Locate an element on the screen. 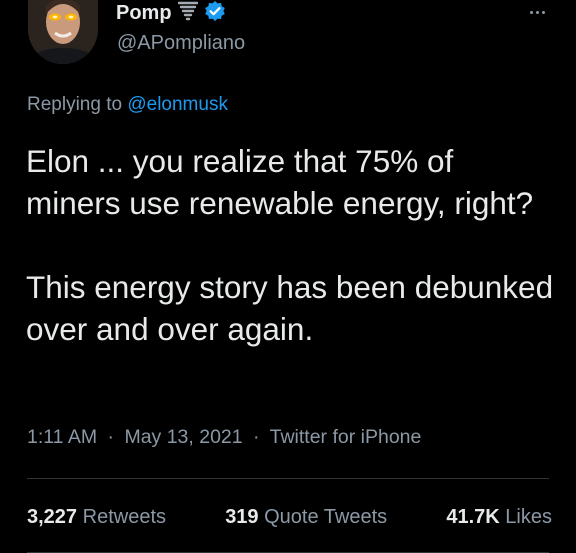 Image resolution: width=576 pixels, height=553 pixels. tweet-time: 1:11 AM is located at coordinates (62, 437).